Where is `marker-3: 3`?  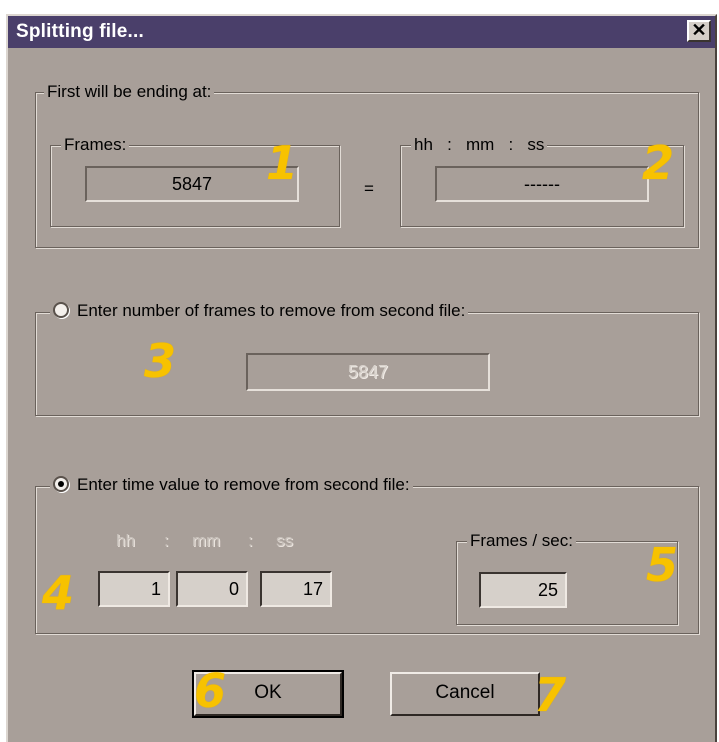
marker-3: 3 is located at coordinates (160, 361).